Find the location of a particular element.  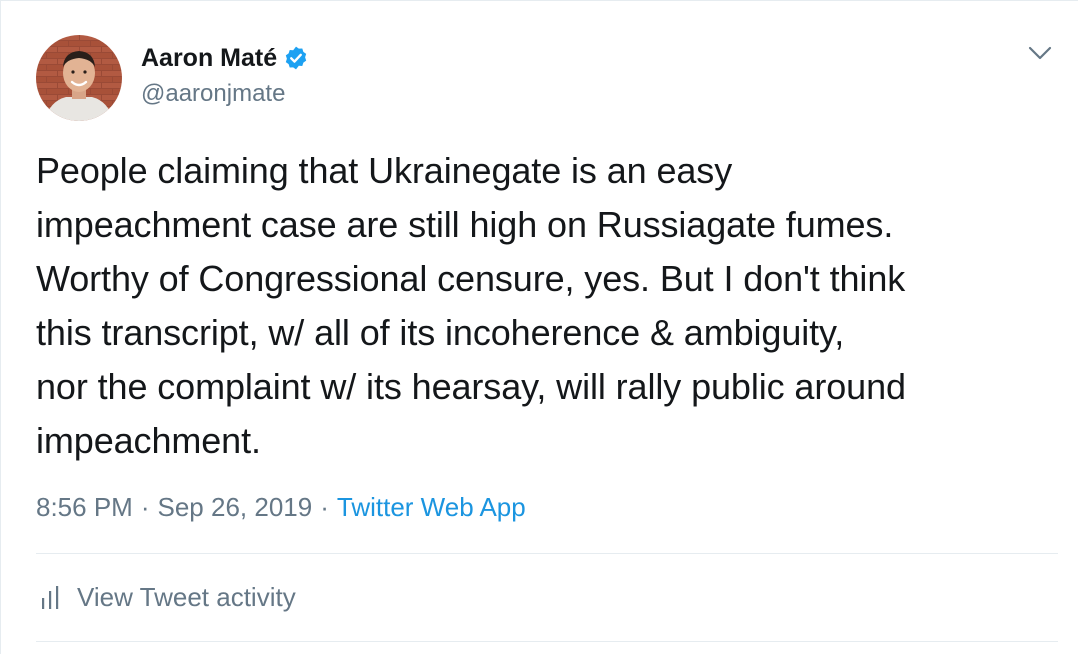

avatar is located at coordinates (79, 78).